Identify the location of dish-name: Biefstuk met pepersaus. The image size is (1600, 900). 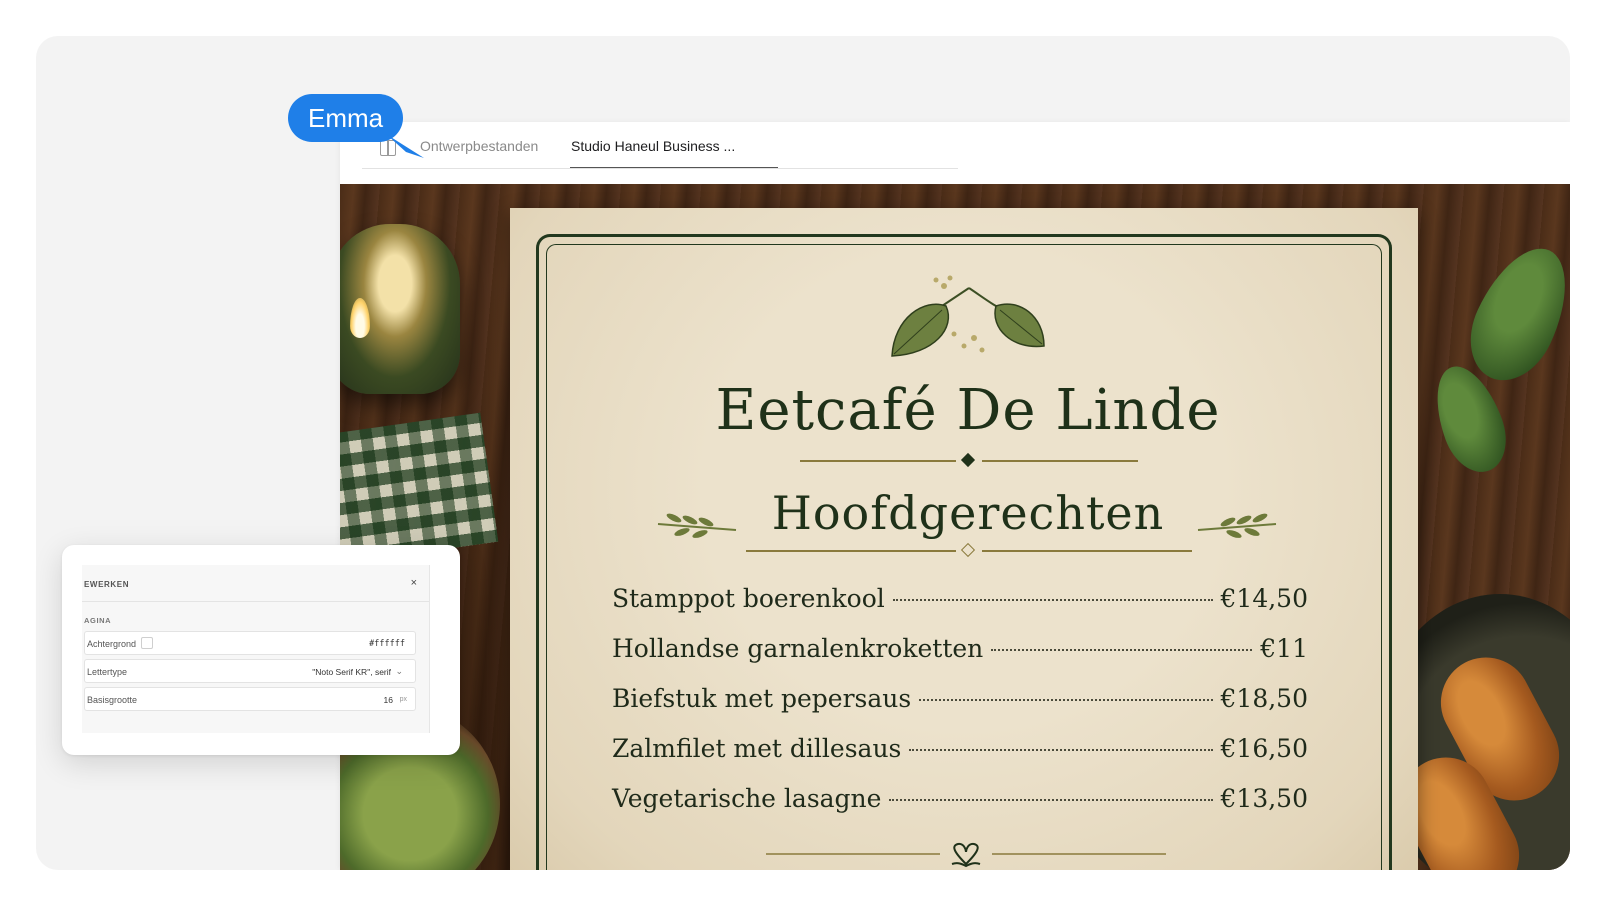
(762, 698).